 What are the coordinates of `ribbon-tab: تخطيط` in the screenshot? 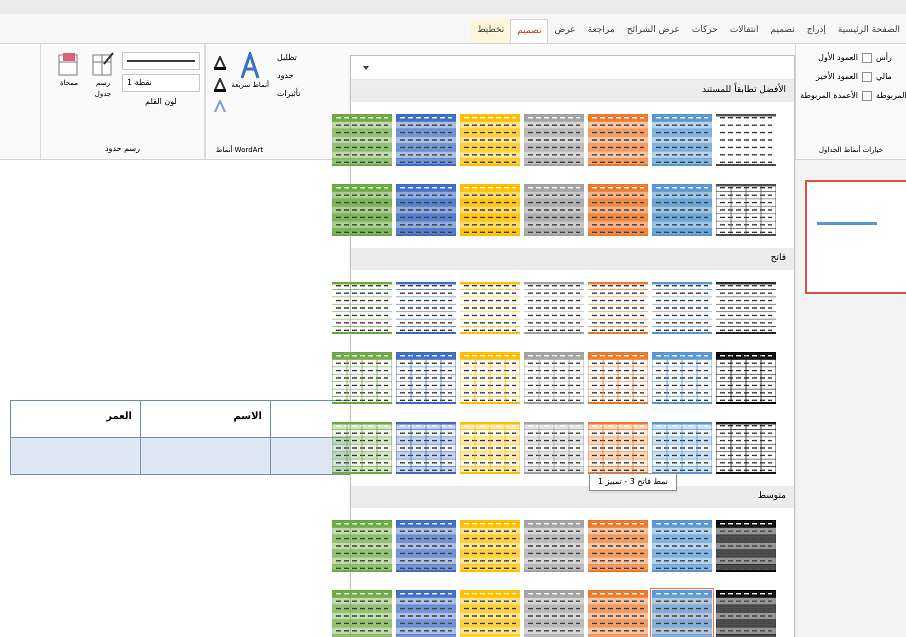 It's located at (490, 31).